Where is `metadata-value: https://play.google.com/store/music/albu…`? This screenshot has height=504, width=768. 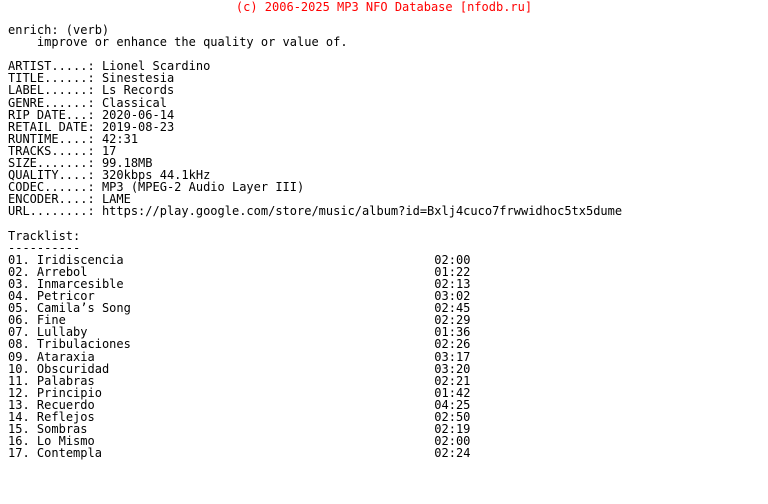
metadata-value: https://play.google.com/store/music/albu… is located at coordinates (362, 211).